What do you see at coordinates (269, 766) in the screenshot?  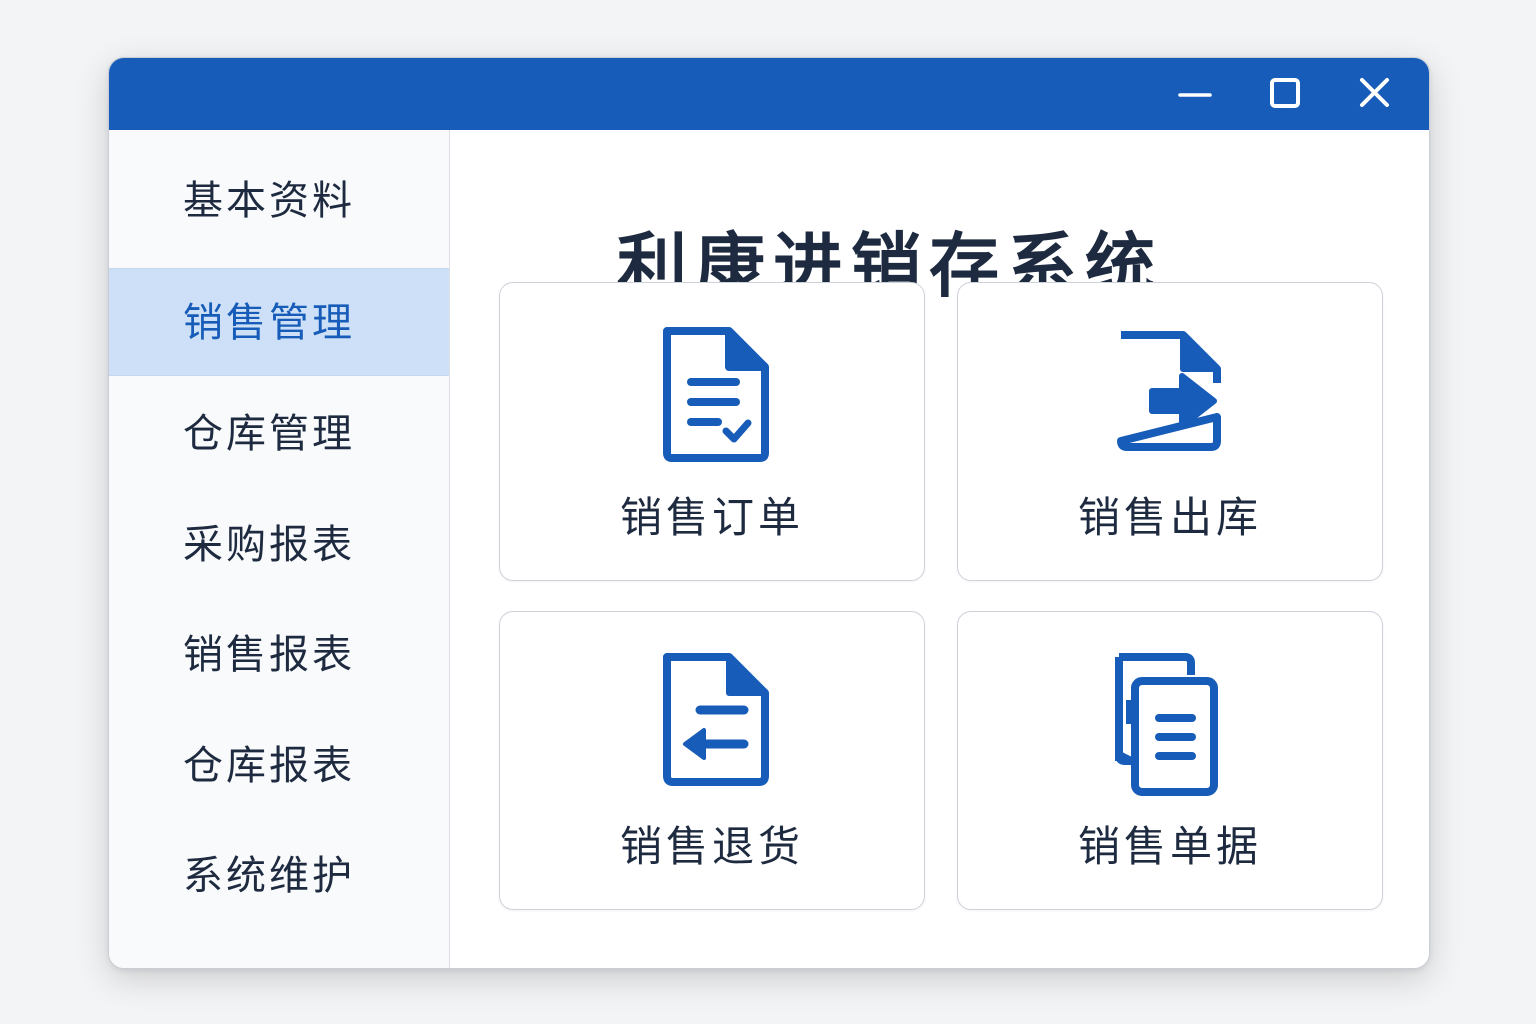 I see `sidebar-item-label: 仓库报表` at bounding box center [269, 766].